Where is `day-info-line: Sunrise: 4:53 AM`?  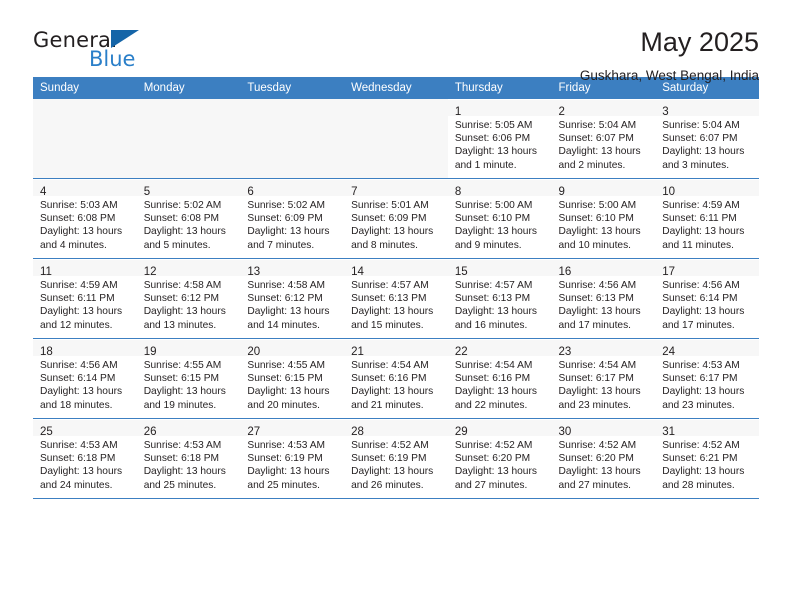 day-info-line: Sunrise: 4:53 AM is located at coordinates (286, 445).